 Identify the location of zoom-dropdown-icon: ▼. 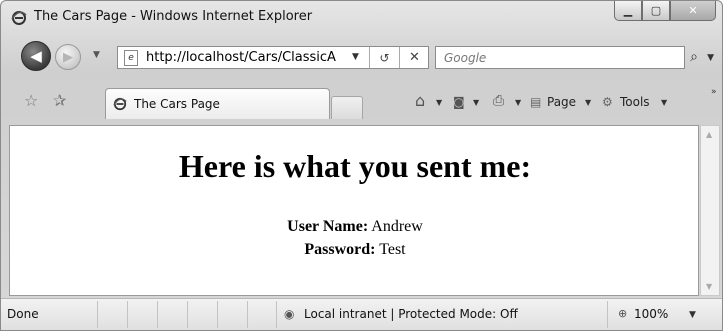
(692, 315).